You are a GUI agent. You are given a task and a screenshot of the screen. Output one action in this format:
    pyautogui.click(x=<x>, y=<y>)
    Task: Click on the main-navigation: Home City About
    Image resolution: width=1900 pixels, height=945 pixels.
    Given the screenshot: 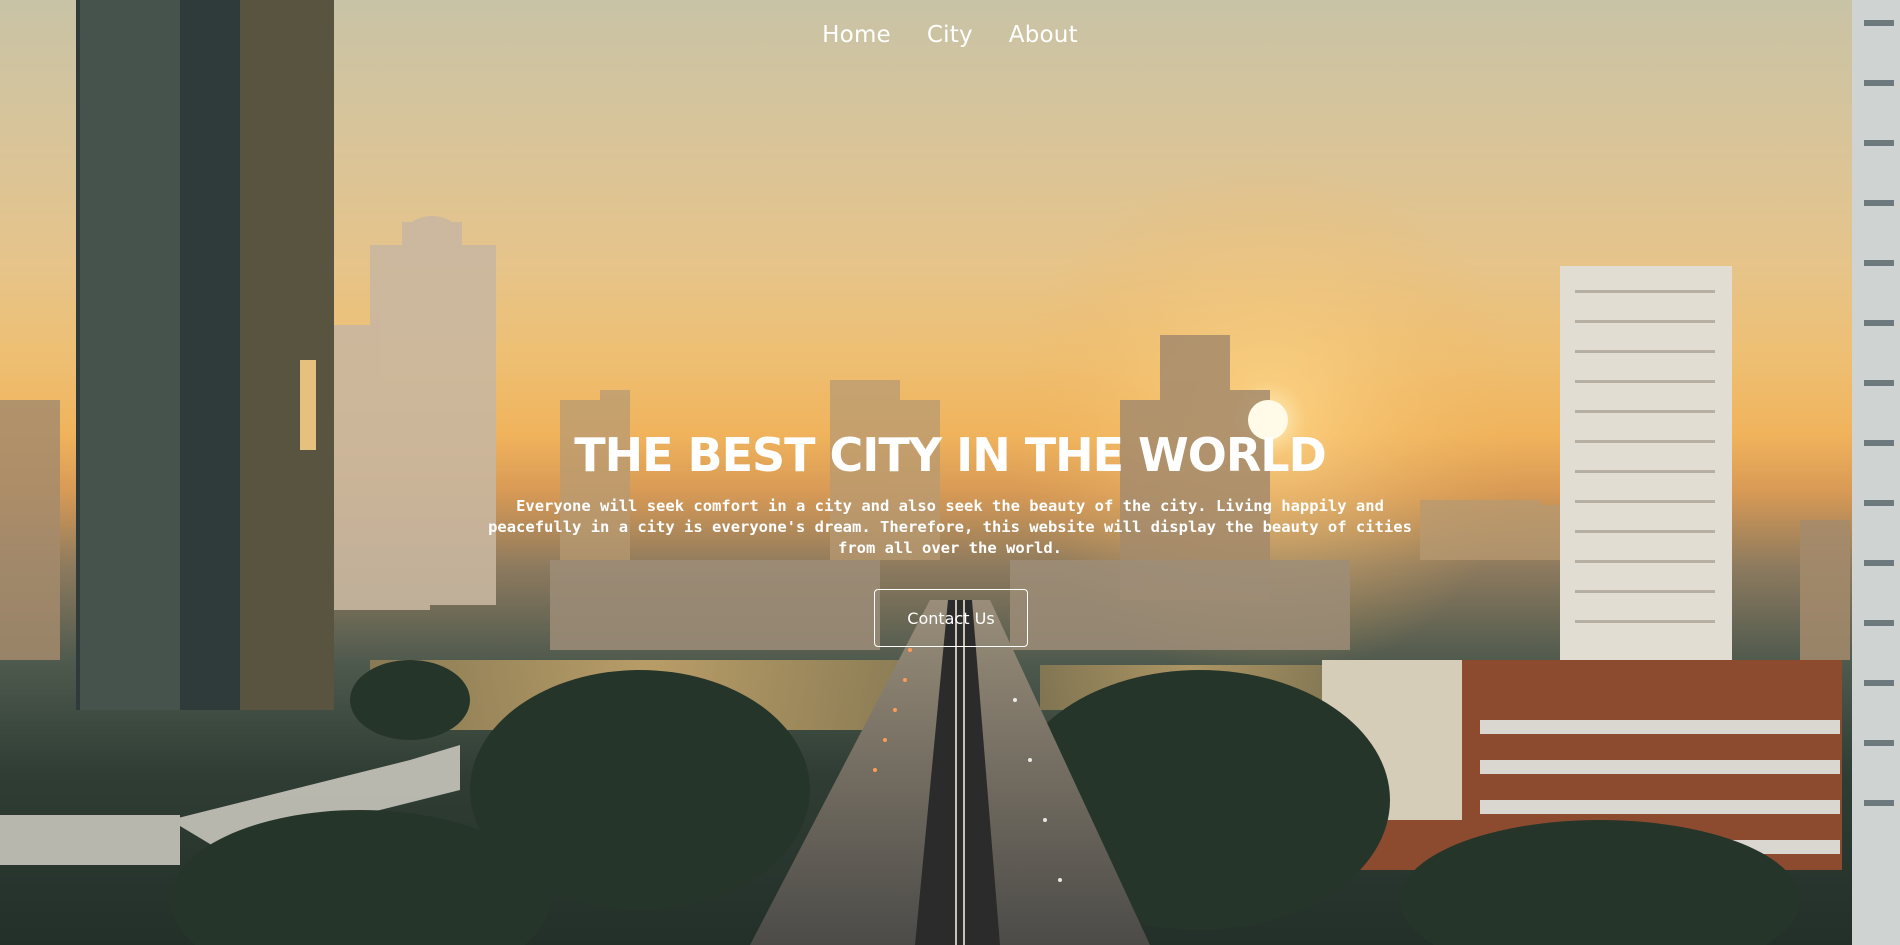 What is the action you would take?
    pyautogui.click(x=950, y=35)
    